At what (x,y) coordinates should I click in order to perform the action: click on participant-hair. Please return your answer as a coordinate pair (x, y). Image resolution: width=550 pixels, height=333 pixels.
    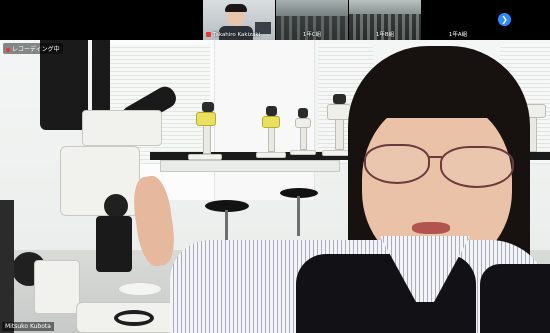
    Looking at the image, I should click on (236, 8).